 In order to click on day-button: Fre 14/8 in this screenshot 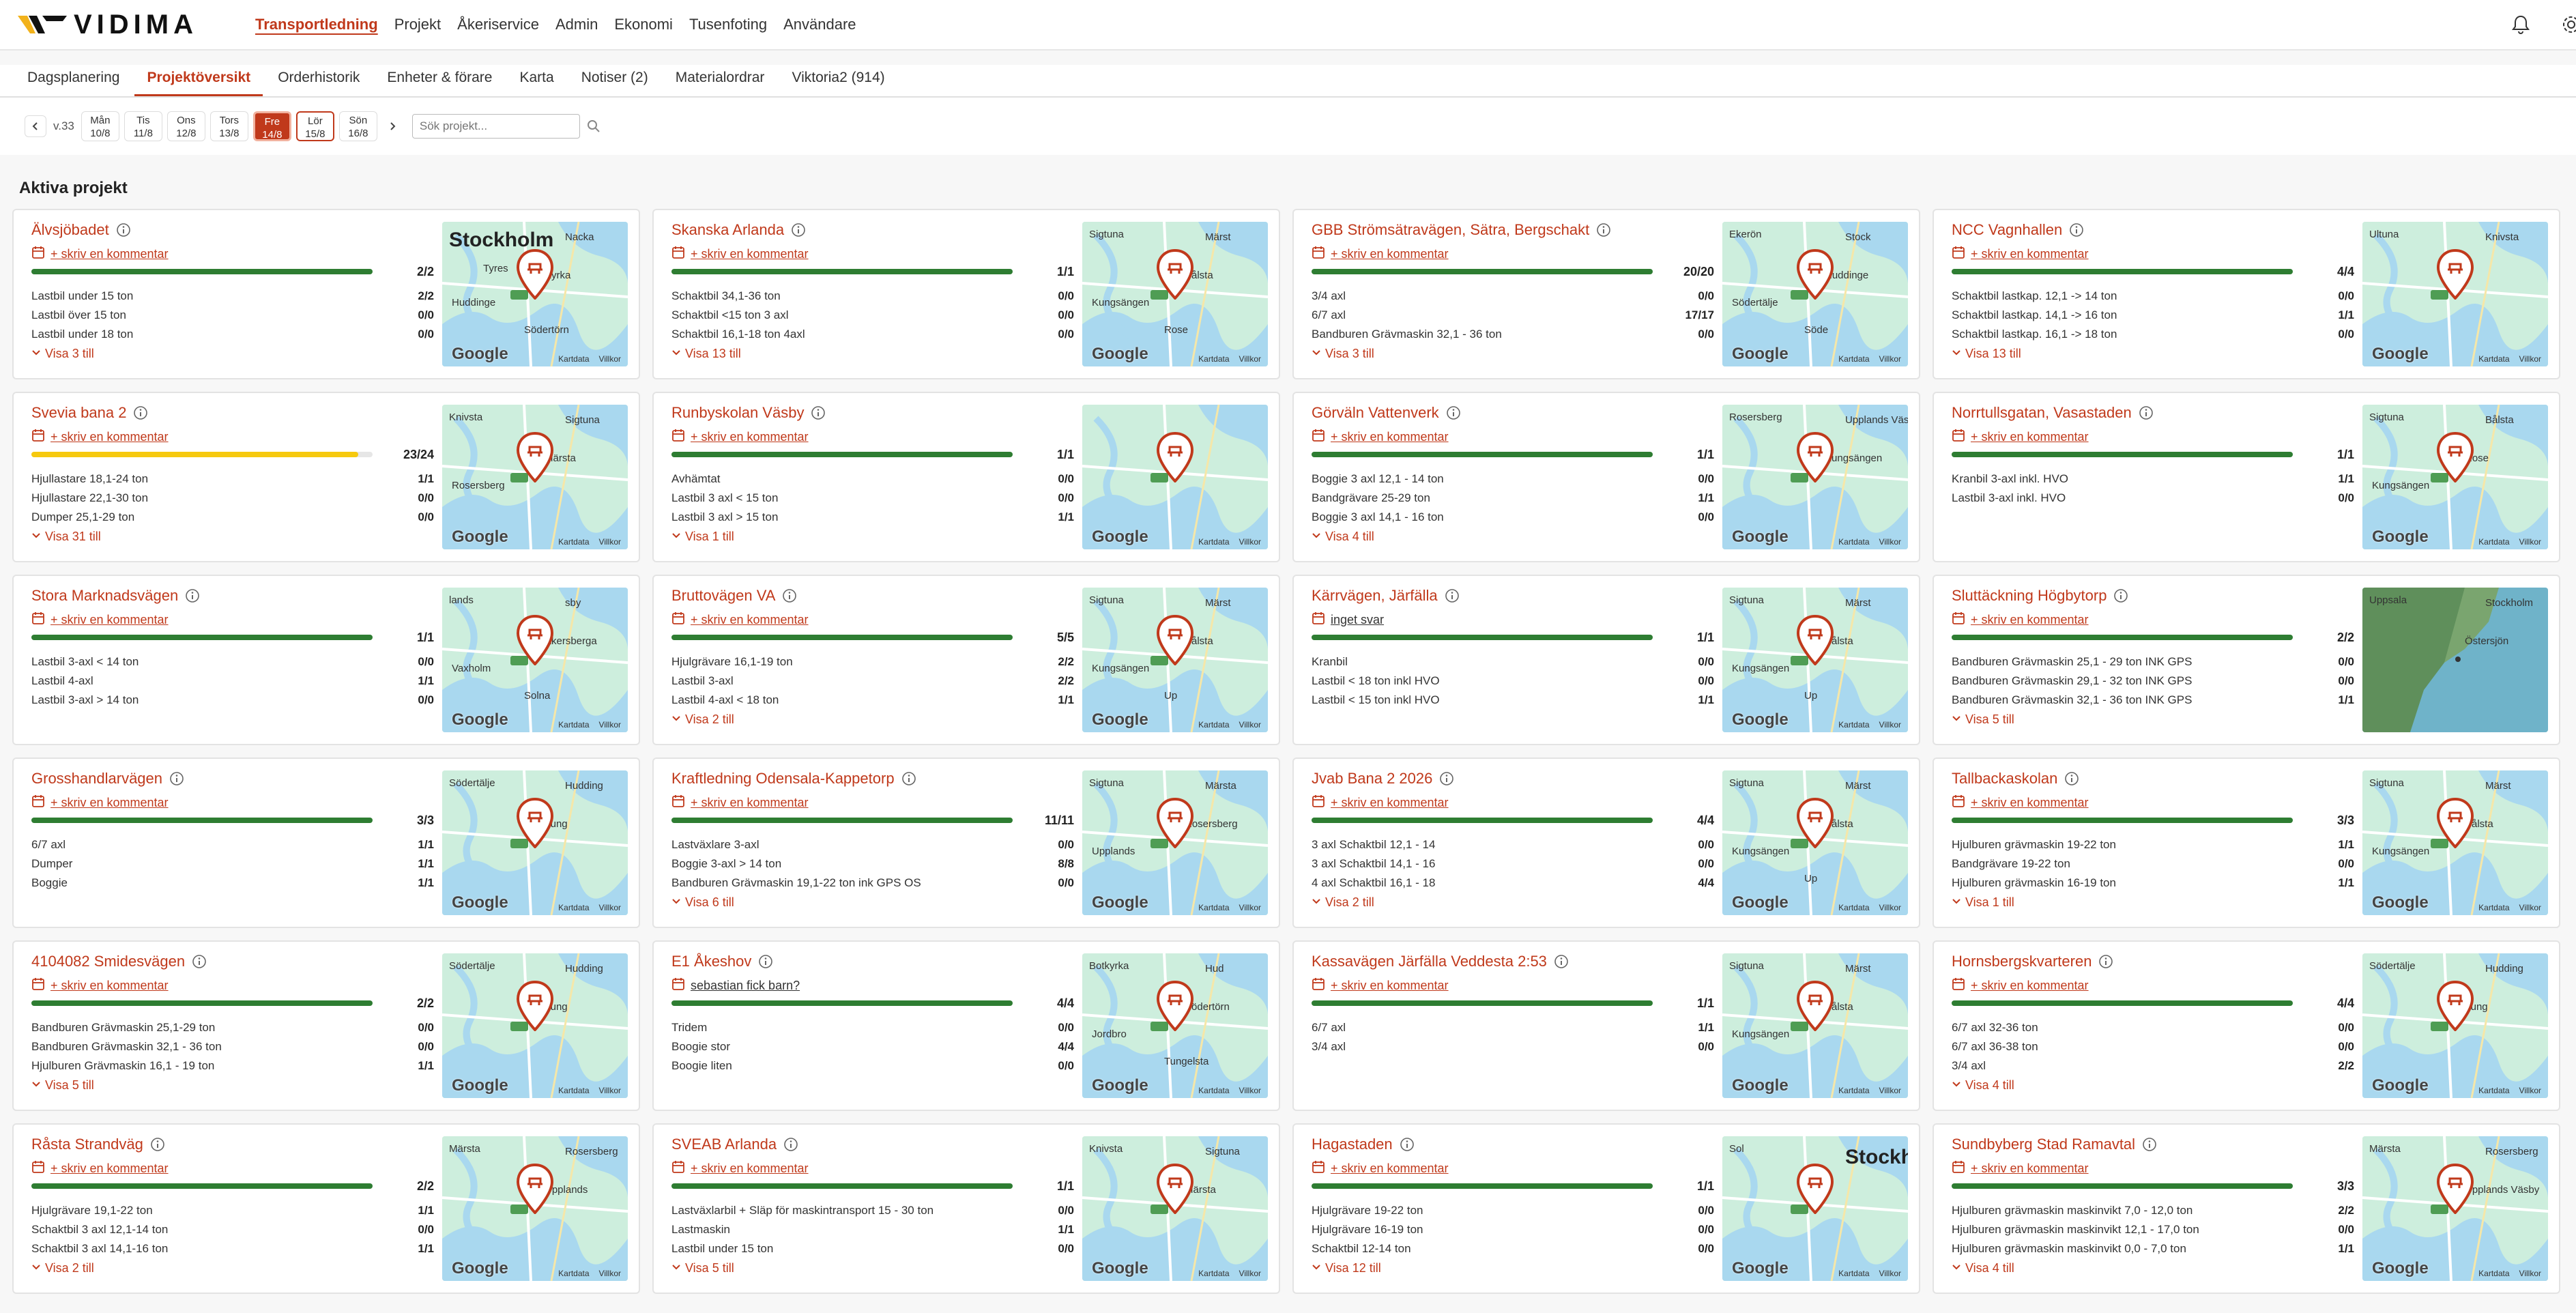, I will do `click(271, 126)`.